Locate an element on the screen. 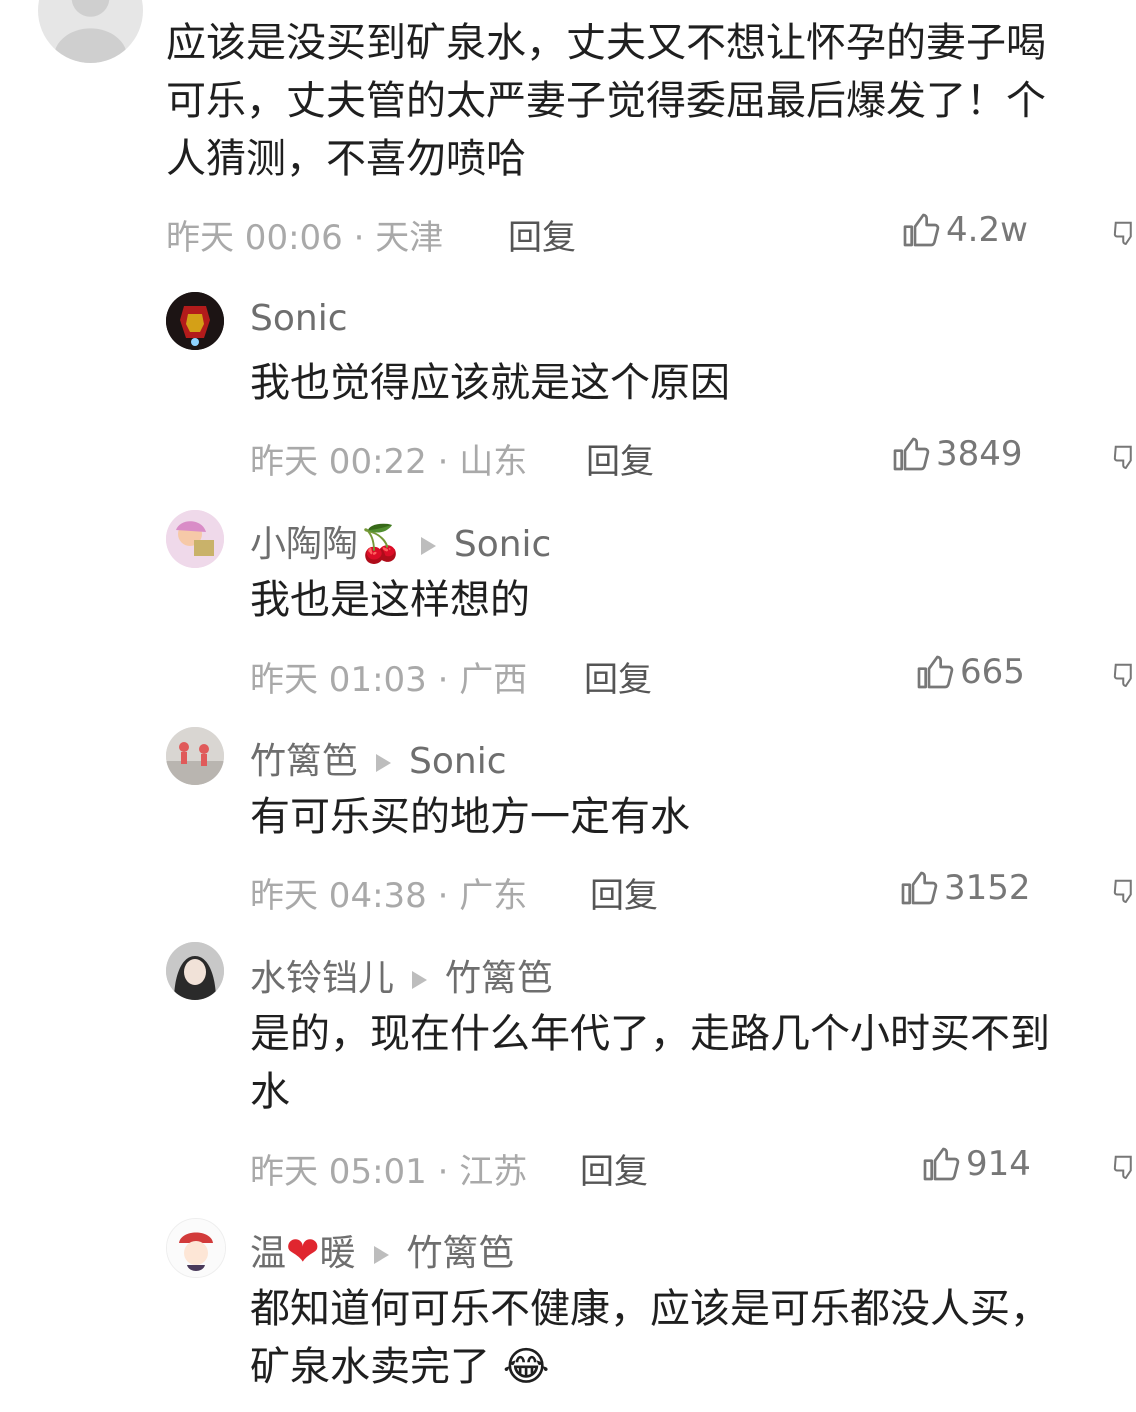 Image resolution: width=1136 pixels, height=1412 pixels. comment-text-line: 是的，现在什么年代了，走路几个小时买不到 is located at coordinates (650, 1034).